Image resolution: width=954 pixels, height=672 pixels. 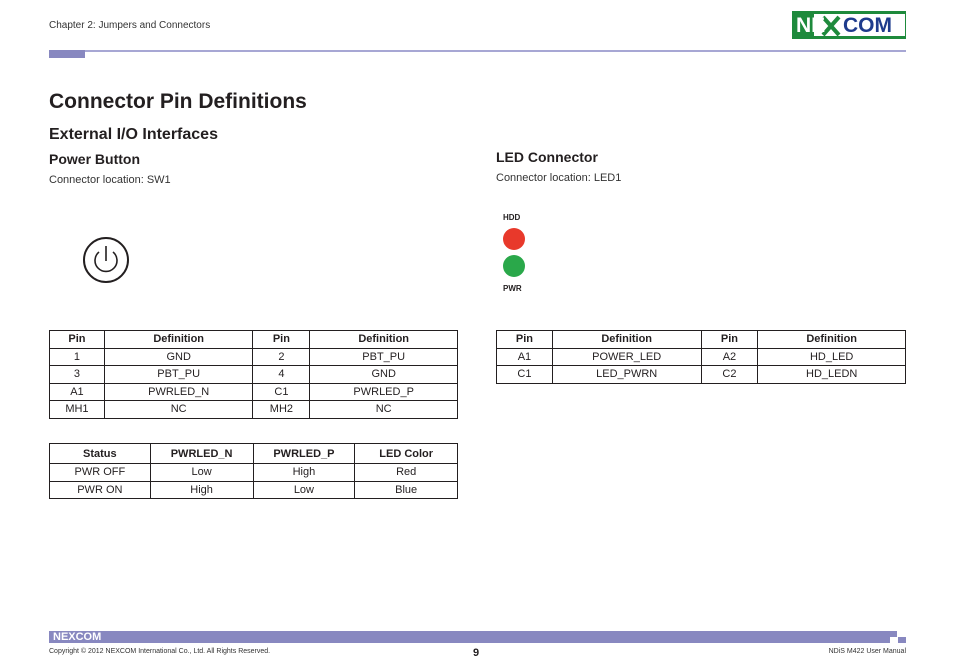 What do you see at coordinates (811, 25) in the screenshot?
I see `logo-ne-text: NE` at bounding box center [811, 25].